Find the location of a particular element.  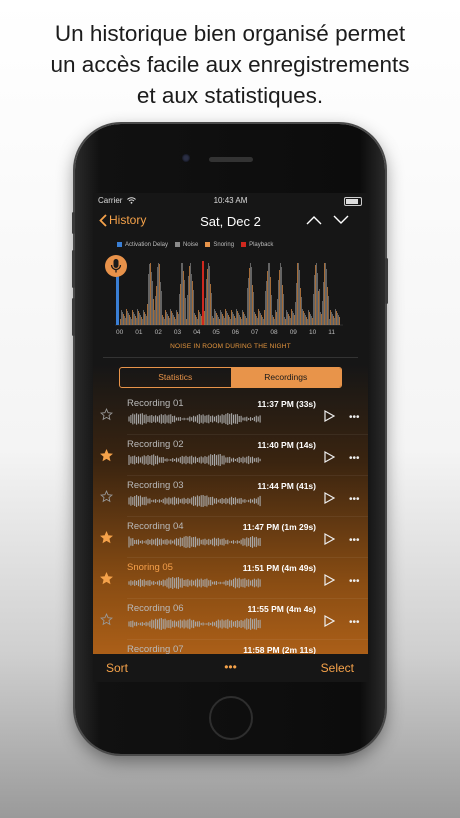

legend-snoring: Snoring is located at coordinates (219, 245).